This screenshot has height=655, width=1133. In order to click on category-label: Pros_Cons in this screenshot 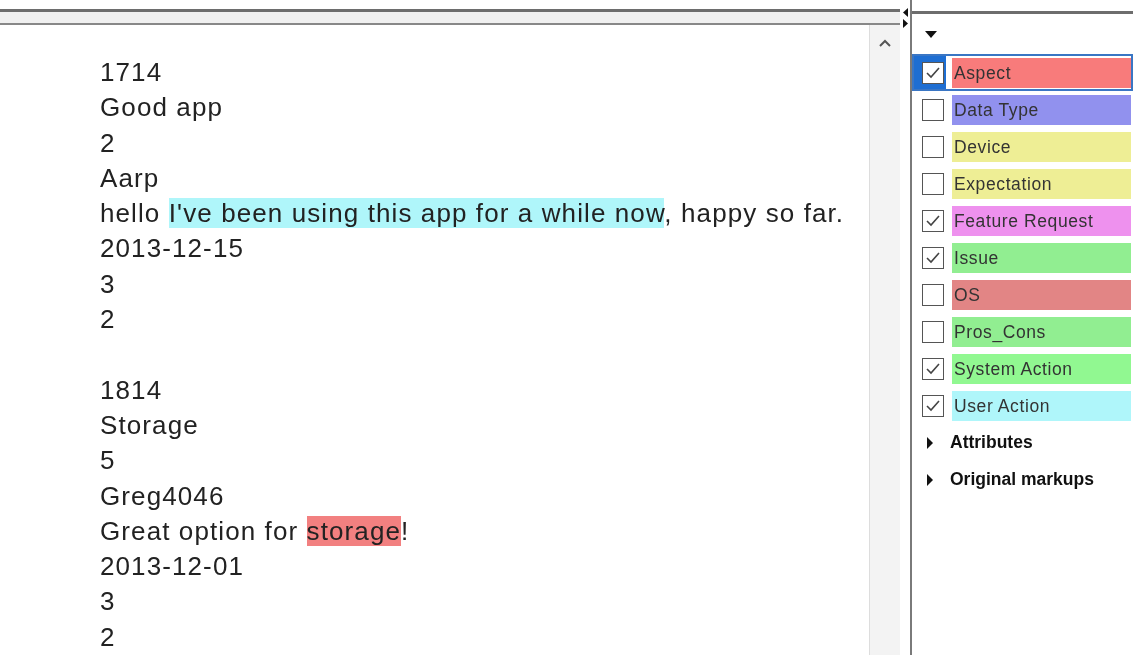, I will do `click(1041, 331)`.